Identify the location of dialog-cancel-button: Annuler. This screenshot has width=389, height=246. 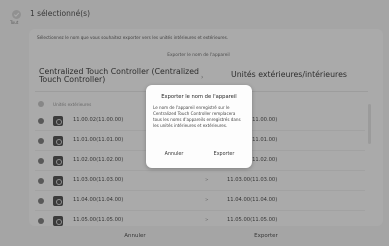
(174, 154).